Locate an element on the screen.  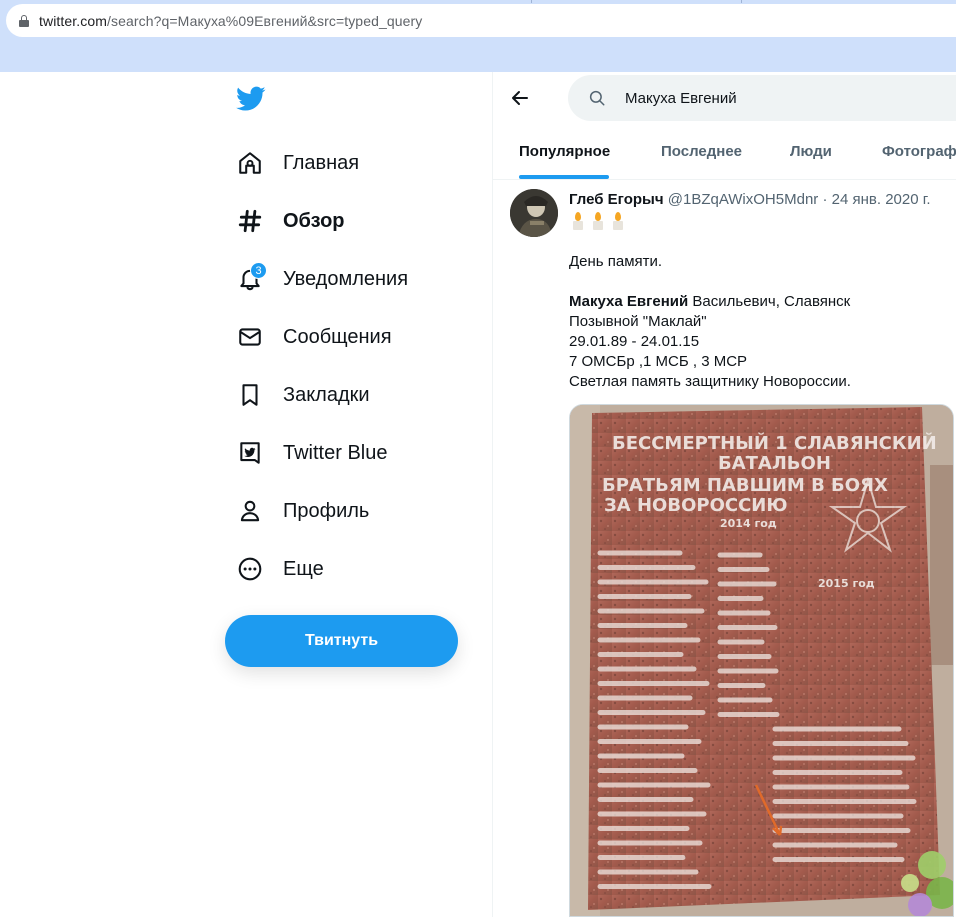
tab-latest: Последнее is located at coordinates (701, 151).